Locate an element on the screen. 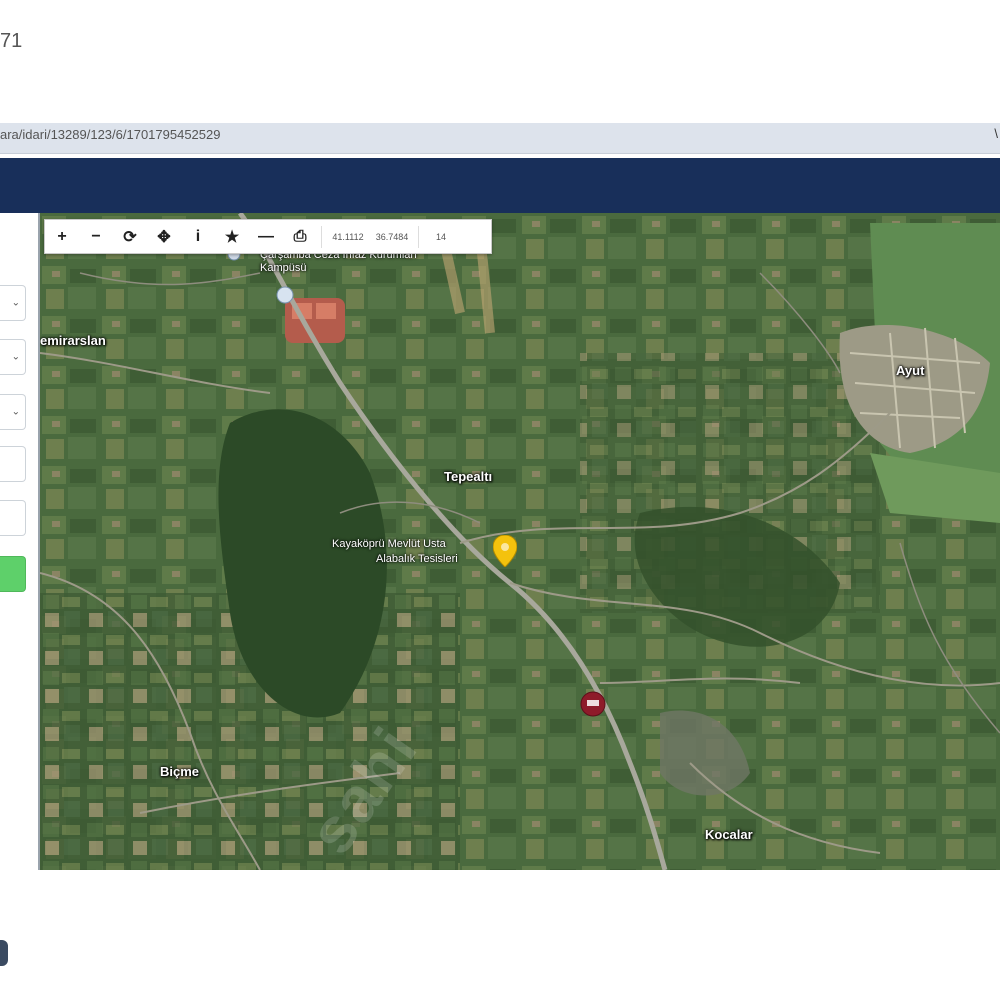 This screenshot has height=1000, width=1000. app-header is located at coordinates (500, 185).